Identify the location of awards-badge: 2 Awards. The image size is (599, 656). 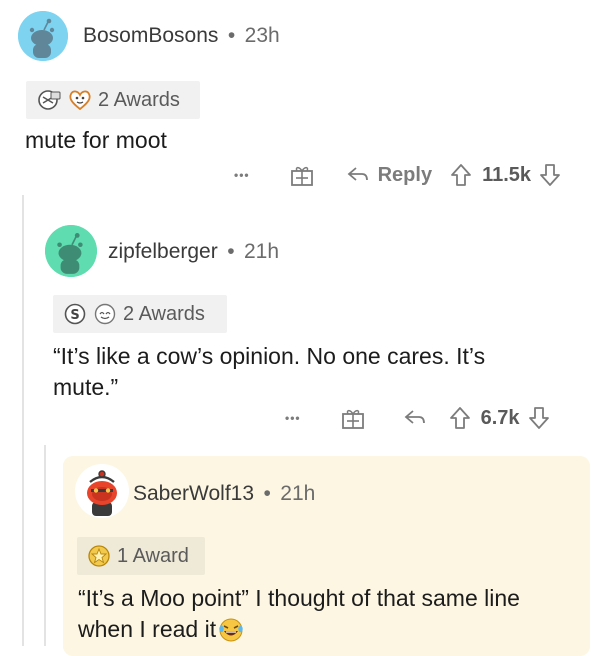
(113, 100).